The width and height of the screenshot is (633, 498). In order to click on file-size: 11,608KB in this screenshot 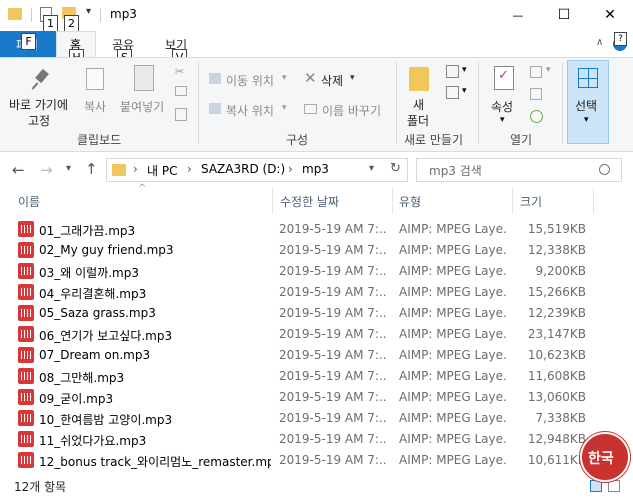, I will do `click(556, 376)`.